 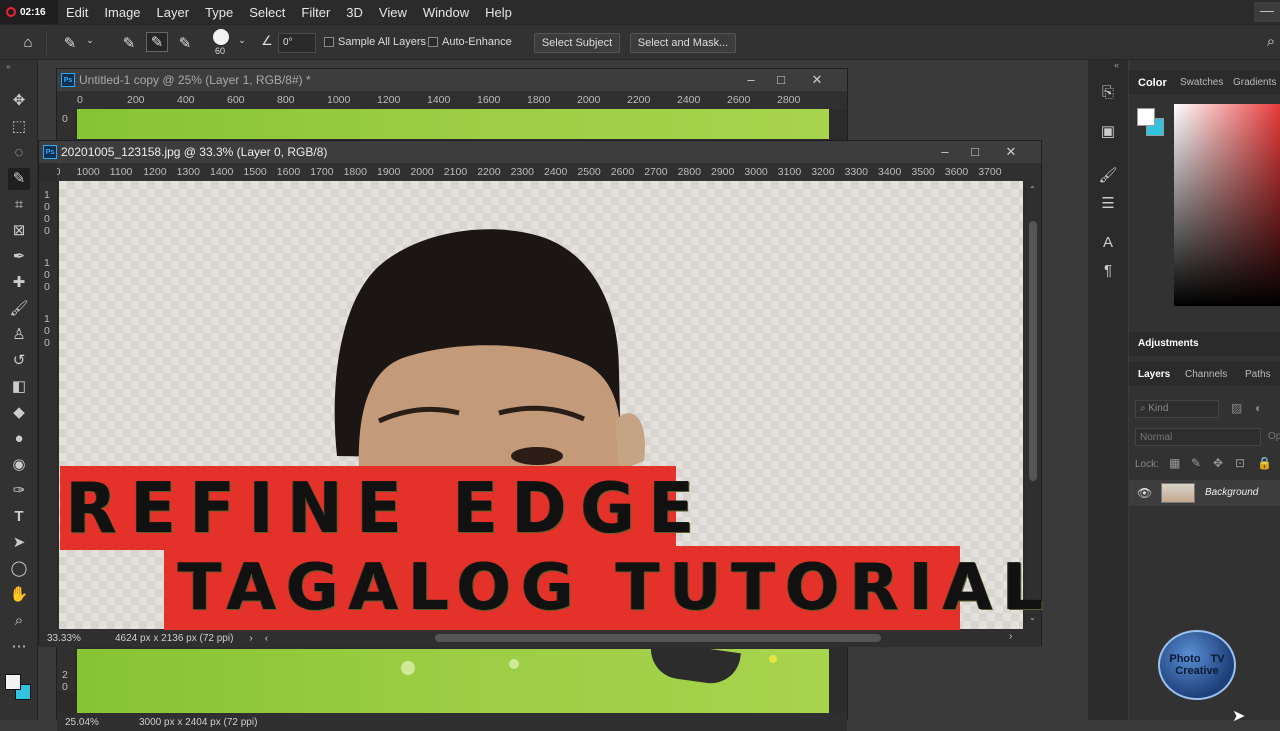 What do you see at coordinates (1032, 189) in the screenshot?
I see `scroll-up-icon: ⌃` at bounding box center [1032, 189].